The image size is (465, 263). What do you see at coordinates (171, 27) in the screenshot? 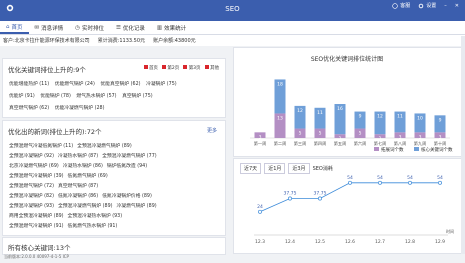
I see `tab-stats: ▥ 效果统计` at bounding box center [171, 27].